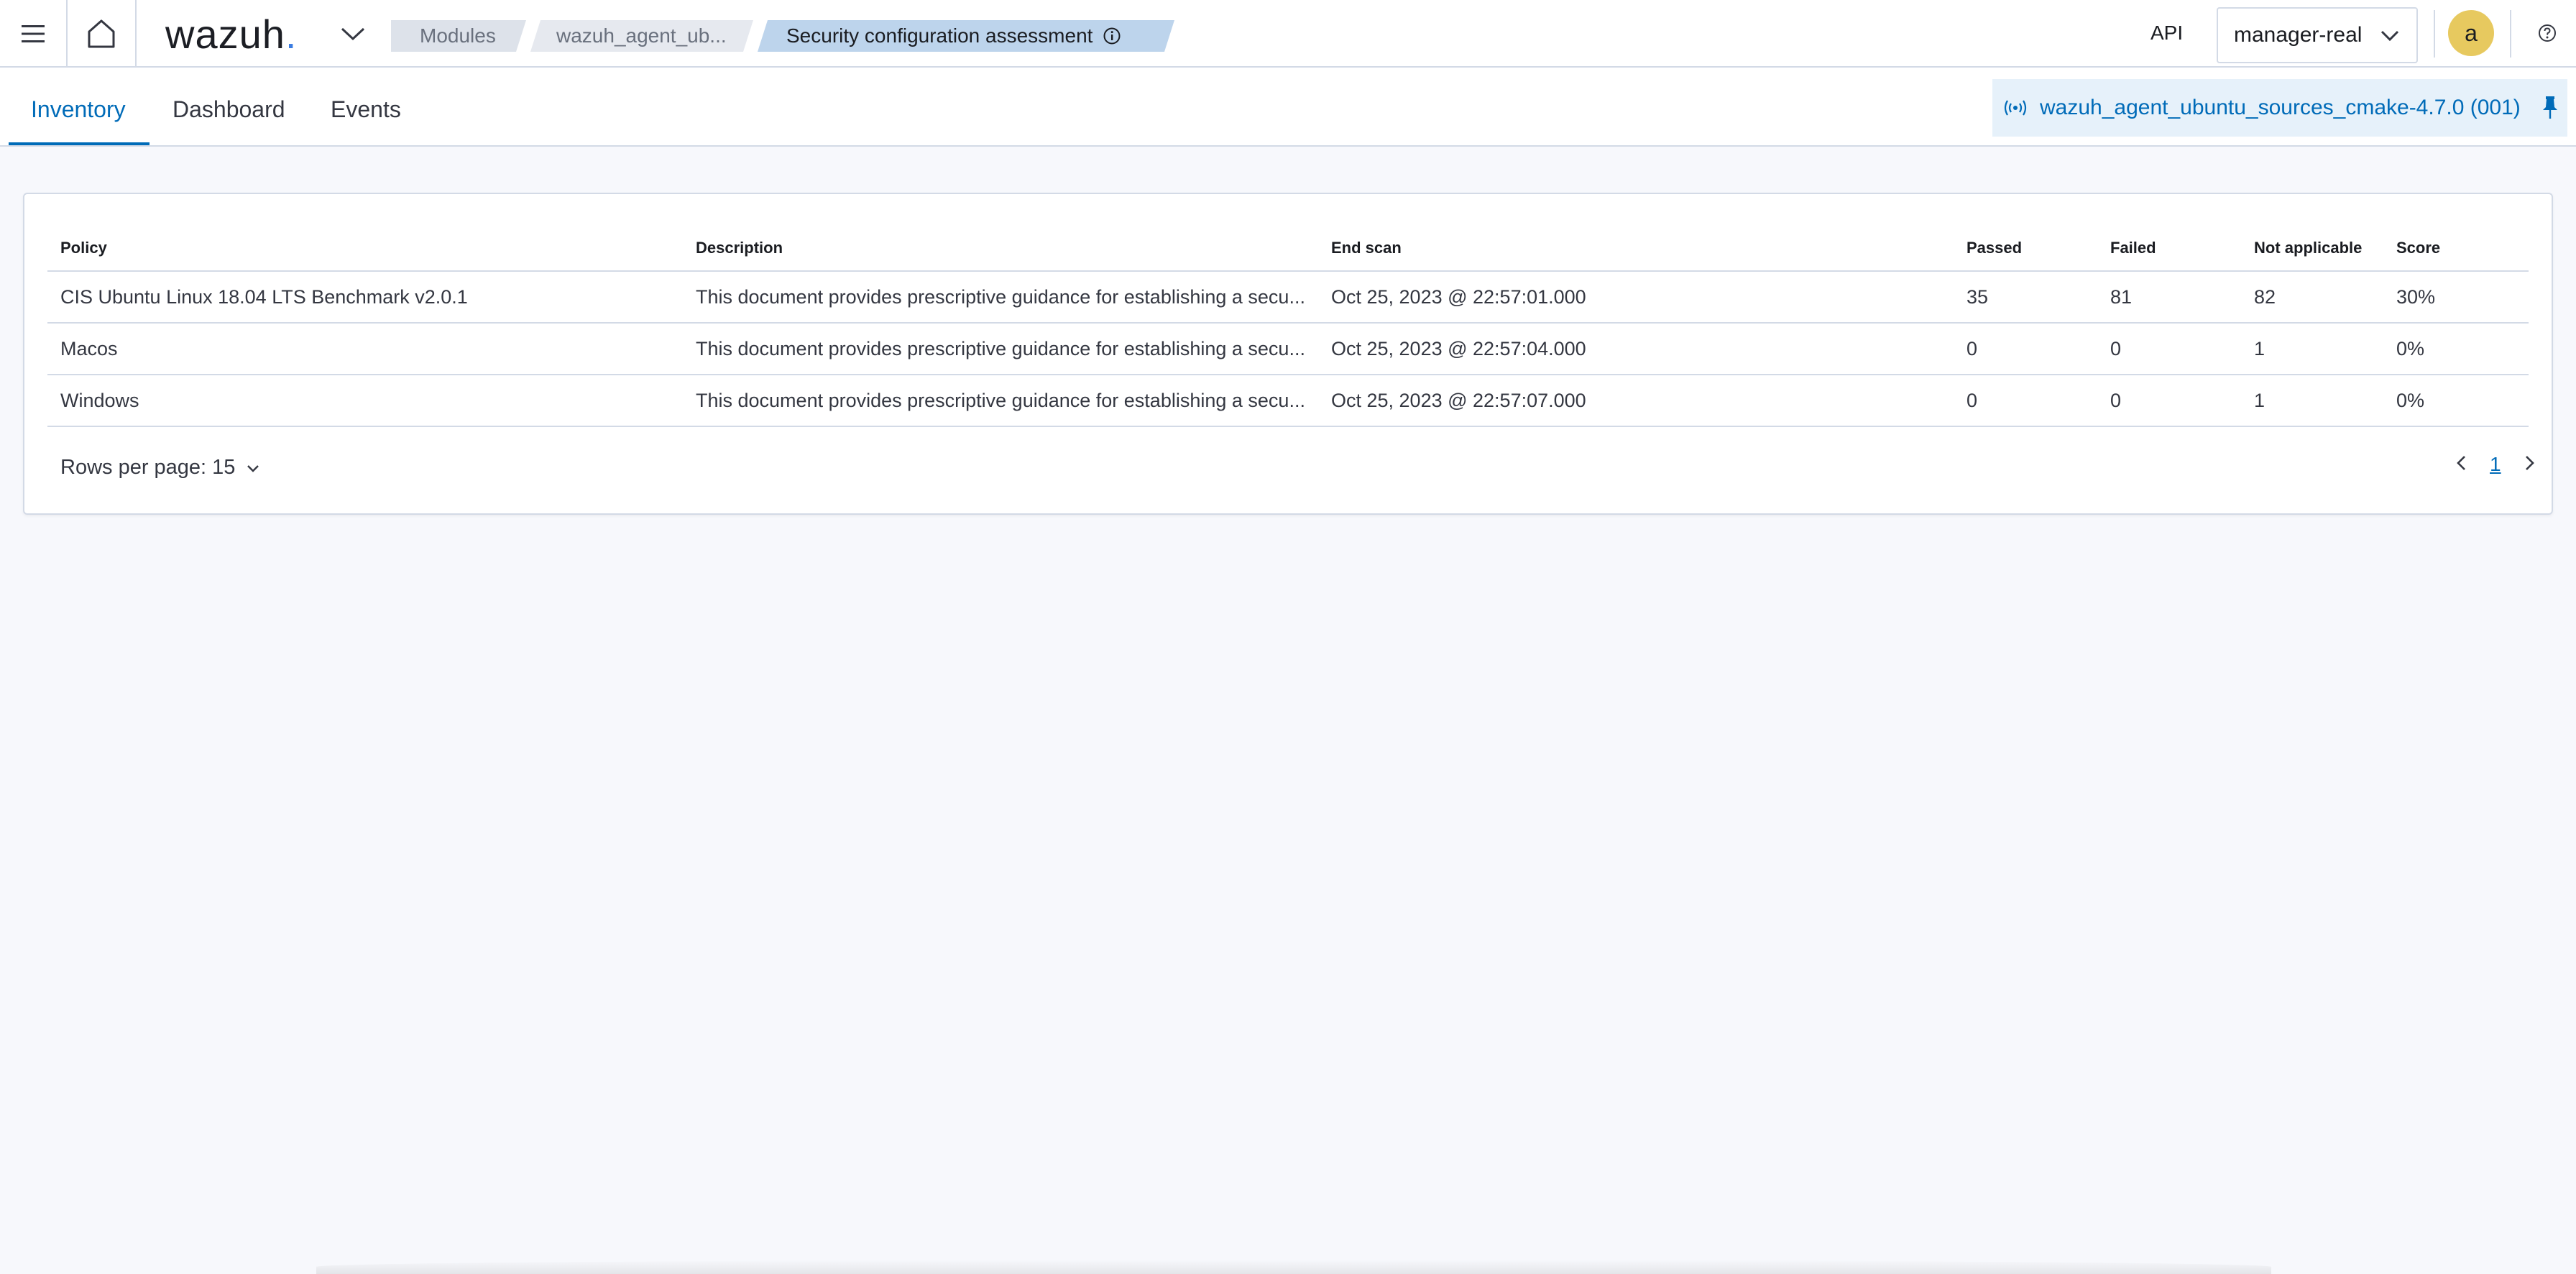 The image size is (2576, 1274). I want to click on pin-icon, so click(2550, 111).